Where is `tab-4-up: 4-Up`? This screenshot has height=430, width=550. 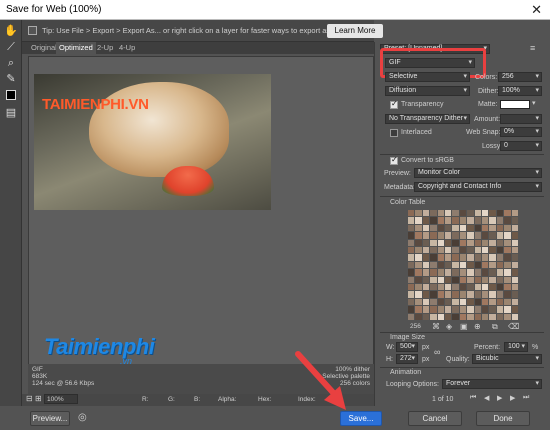 tab-4-up: 4-Up is located at coordinates (127, 48).